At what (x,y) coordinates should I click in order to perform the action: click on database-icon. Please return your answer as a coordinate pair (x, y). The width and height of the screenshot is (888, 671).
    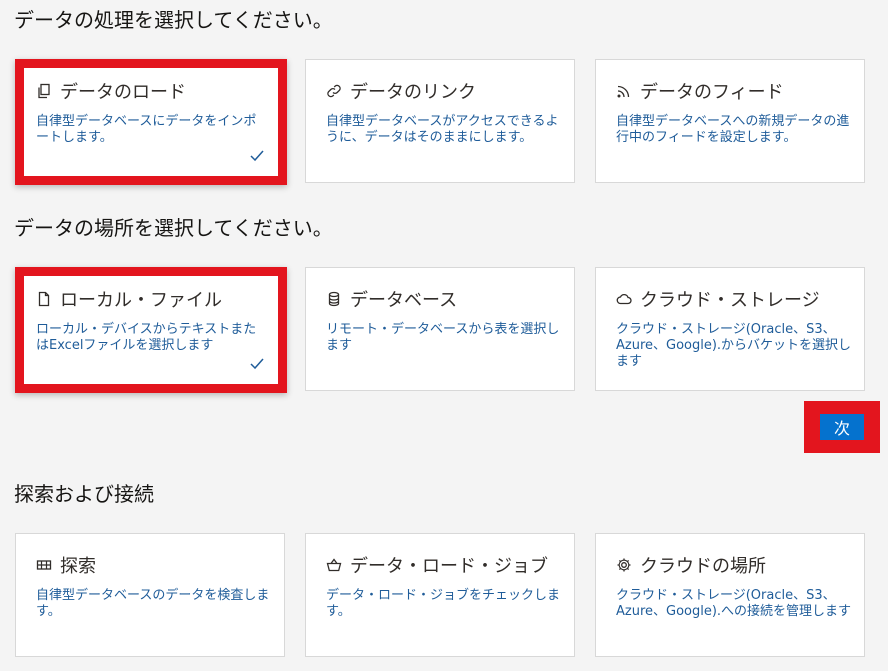
    Looking at the image, I should click on (334, 299).